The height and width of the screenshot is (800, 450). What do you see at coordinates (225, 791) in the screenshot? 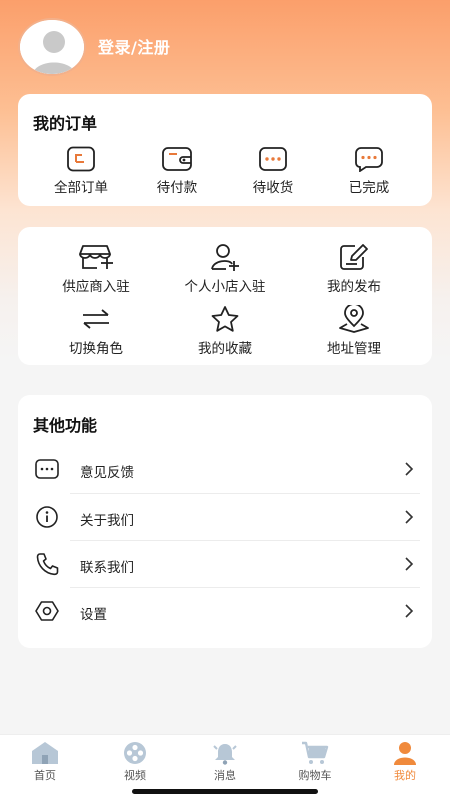
I see `home-indicator` at bounding box center [225, 791].